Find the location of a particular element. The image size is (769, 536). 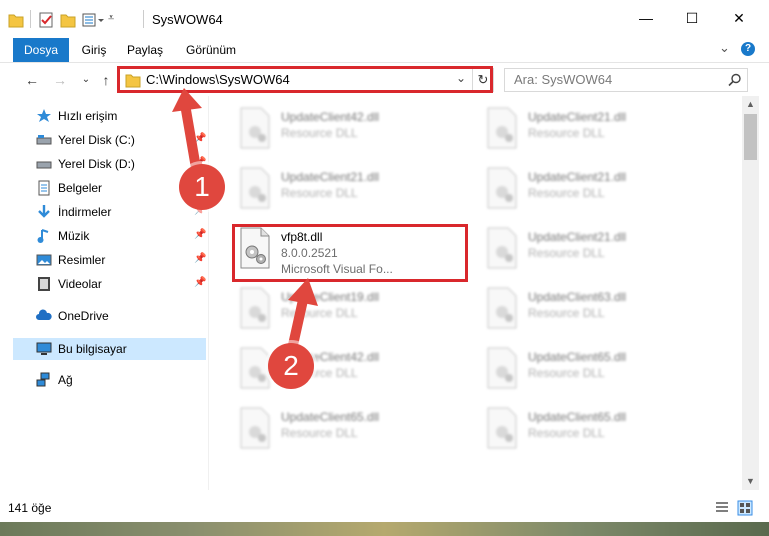

arrow-1-shaft is located at coordinates (191, 139).